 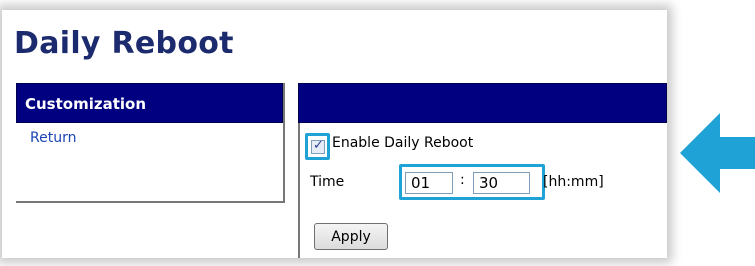 I want to click on enable-daily-reboot-checkbox: ✓, so click(x=318, y=146).